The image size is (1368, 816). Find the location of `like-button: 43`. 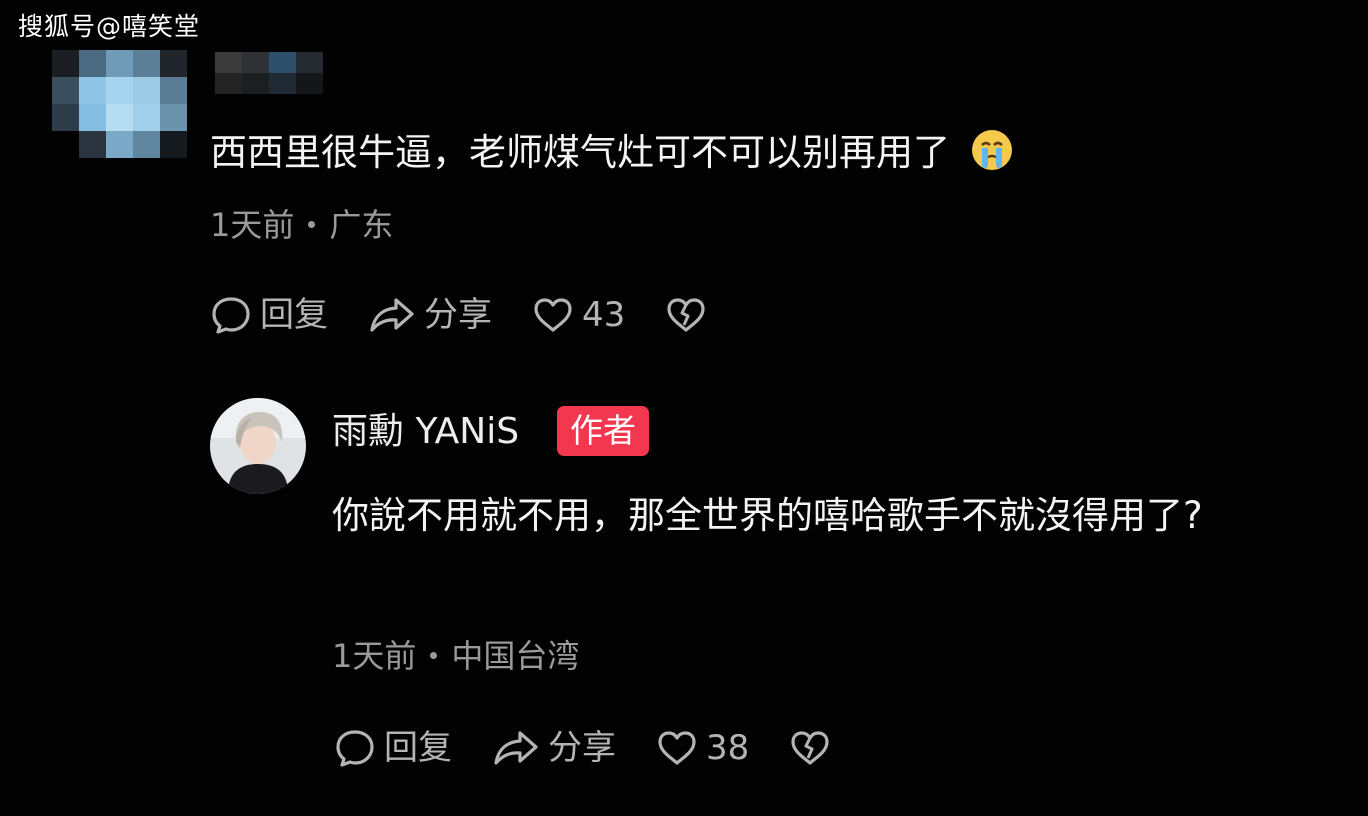

like-button: 43 is located at coordinates (578, 315).